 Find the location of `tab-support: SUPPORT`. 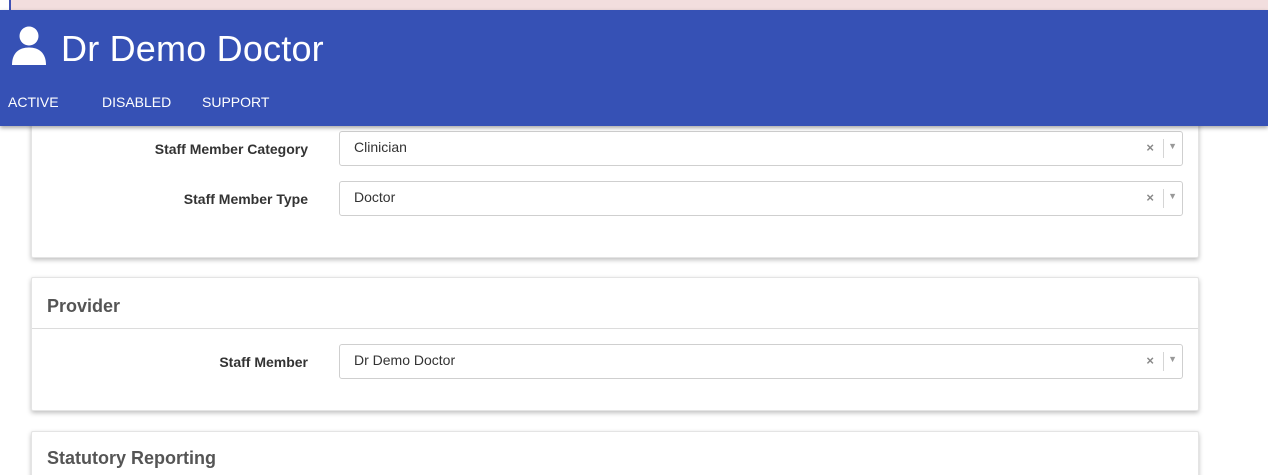

tab-support: SUPPORT is located at coordinates (235, 102).